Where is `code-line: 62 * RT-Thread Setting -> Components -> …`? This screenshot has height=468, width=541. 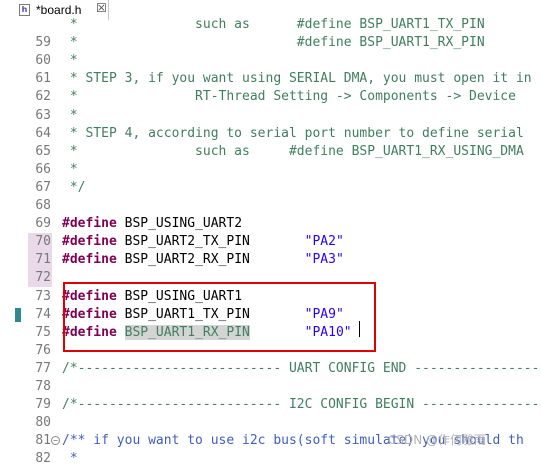
code-line: 62 * RT-Thread Setting -> Components -> … is located at coordinates (270, 97).